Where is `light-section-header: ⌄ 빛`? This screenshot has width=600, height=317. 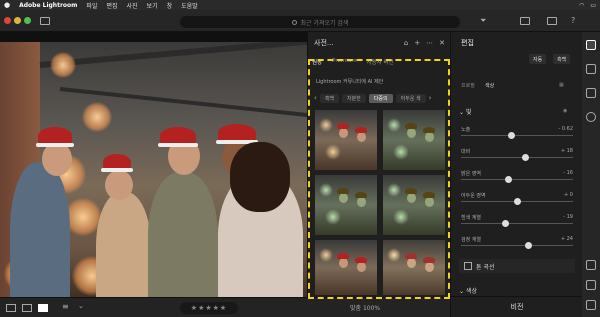
light-section-header: ⌄ 빛 is located at coordinates (465, 111).